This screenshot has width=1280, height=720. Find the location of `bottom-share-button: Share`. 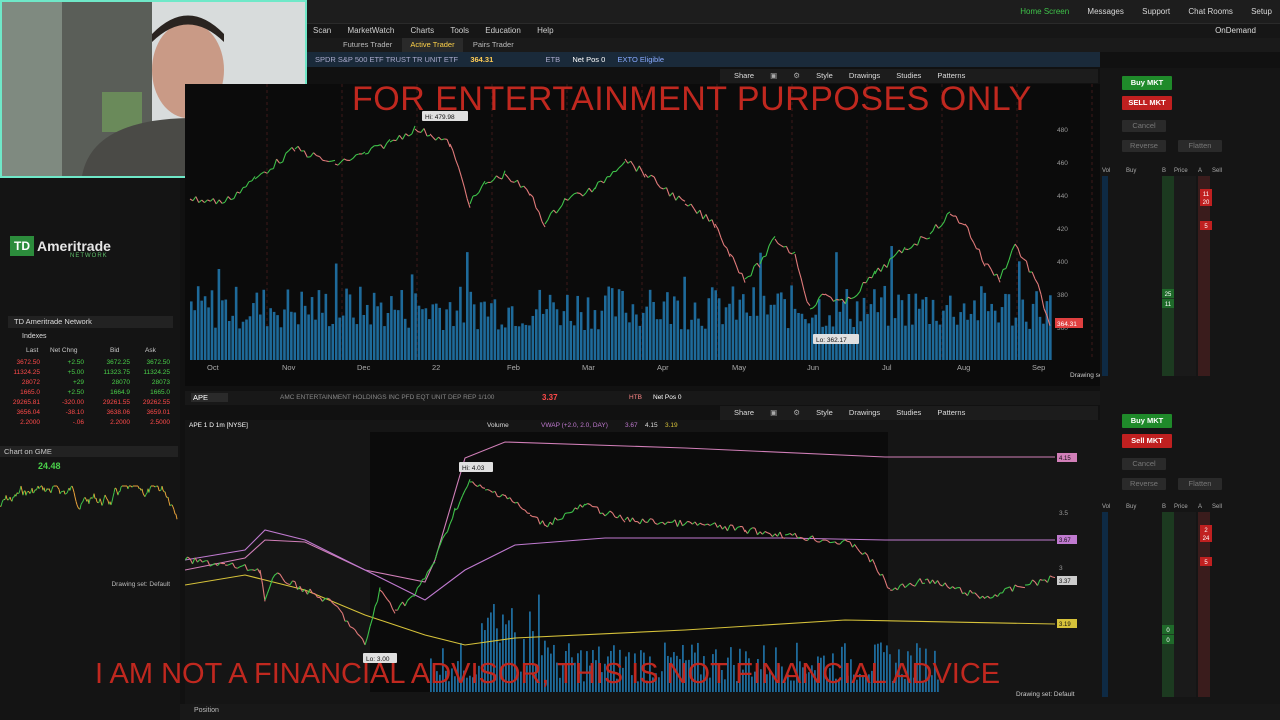

bottom-share-button: Share is located at coordinates (744, 413).